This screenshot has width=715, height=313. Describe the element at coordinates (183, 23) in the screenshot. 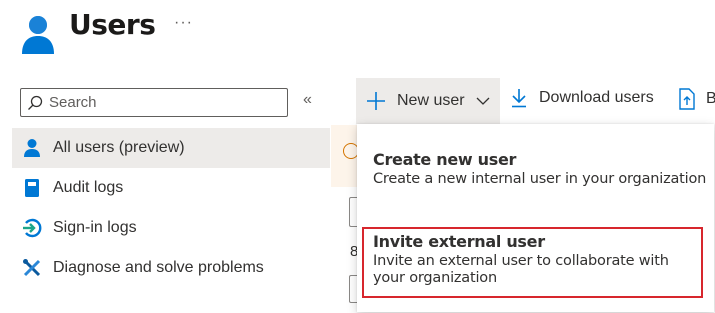

I see `more-options-button: ···` at that location.